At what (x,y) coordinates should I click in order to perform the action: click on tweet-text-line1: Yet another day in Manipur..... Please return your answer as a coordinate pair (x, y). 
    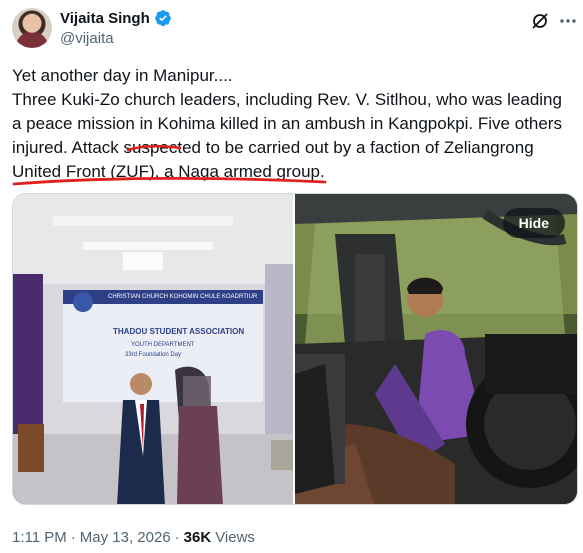
    Looking at the image, I should click on (122, 75).